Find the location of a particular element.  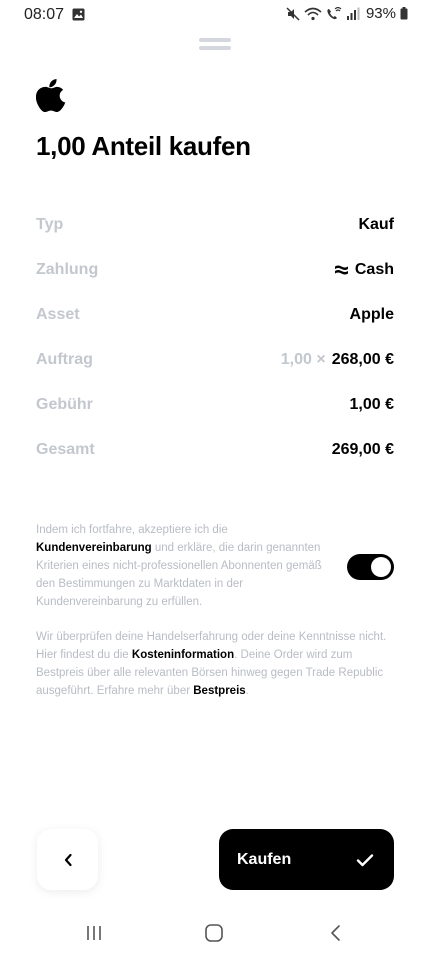

detail-row-asset: Asset Apple is located at coordinates (215, 315).